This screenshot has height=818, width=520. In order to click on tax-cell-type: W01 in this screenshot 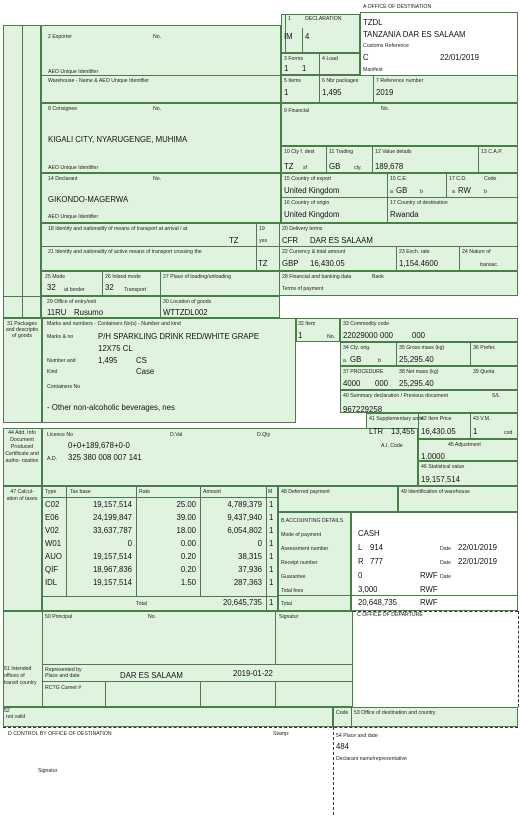, I will do `click(53, 543)`.